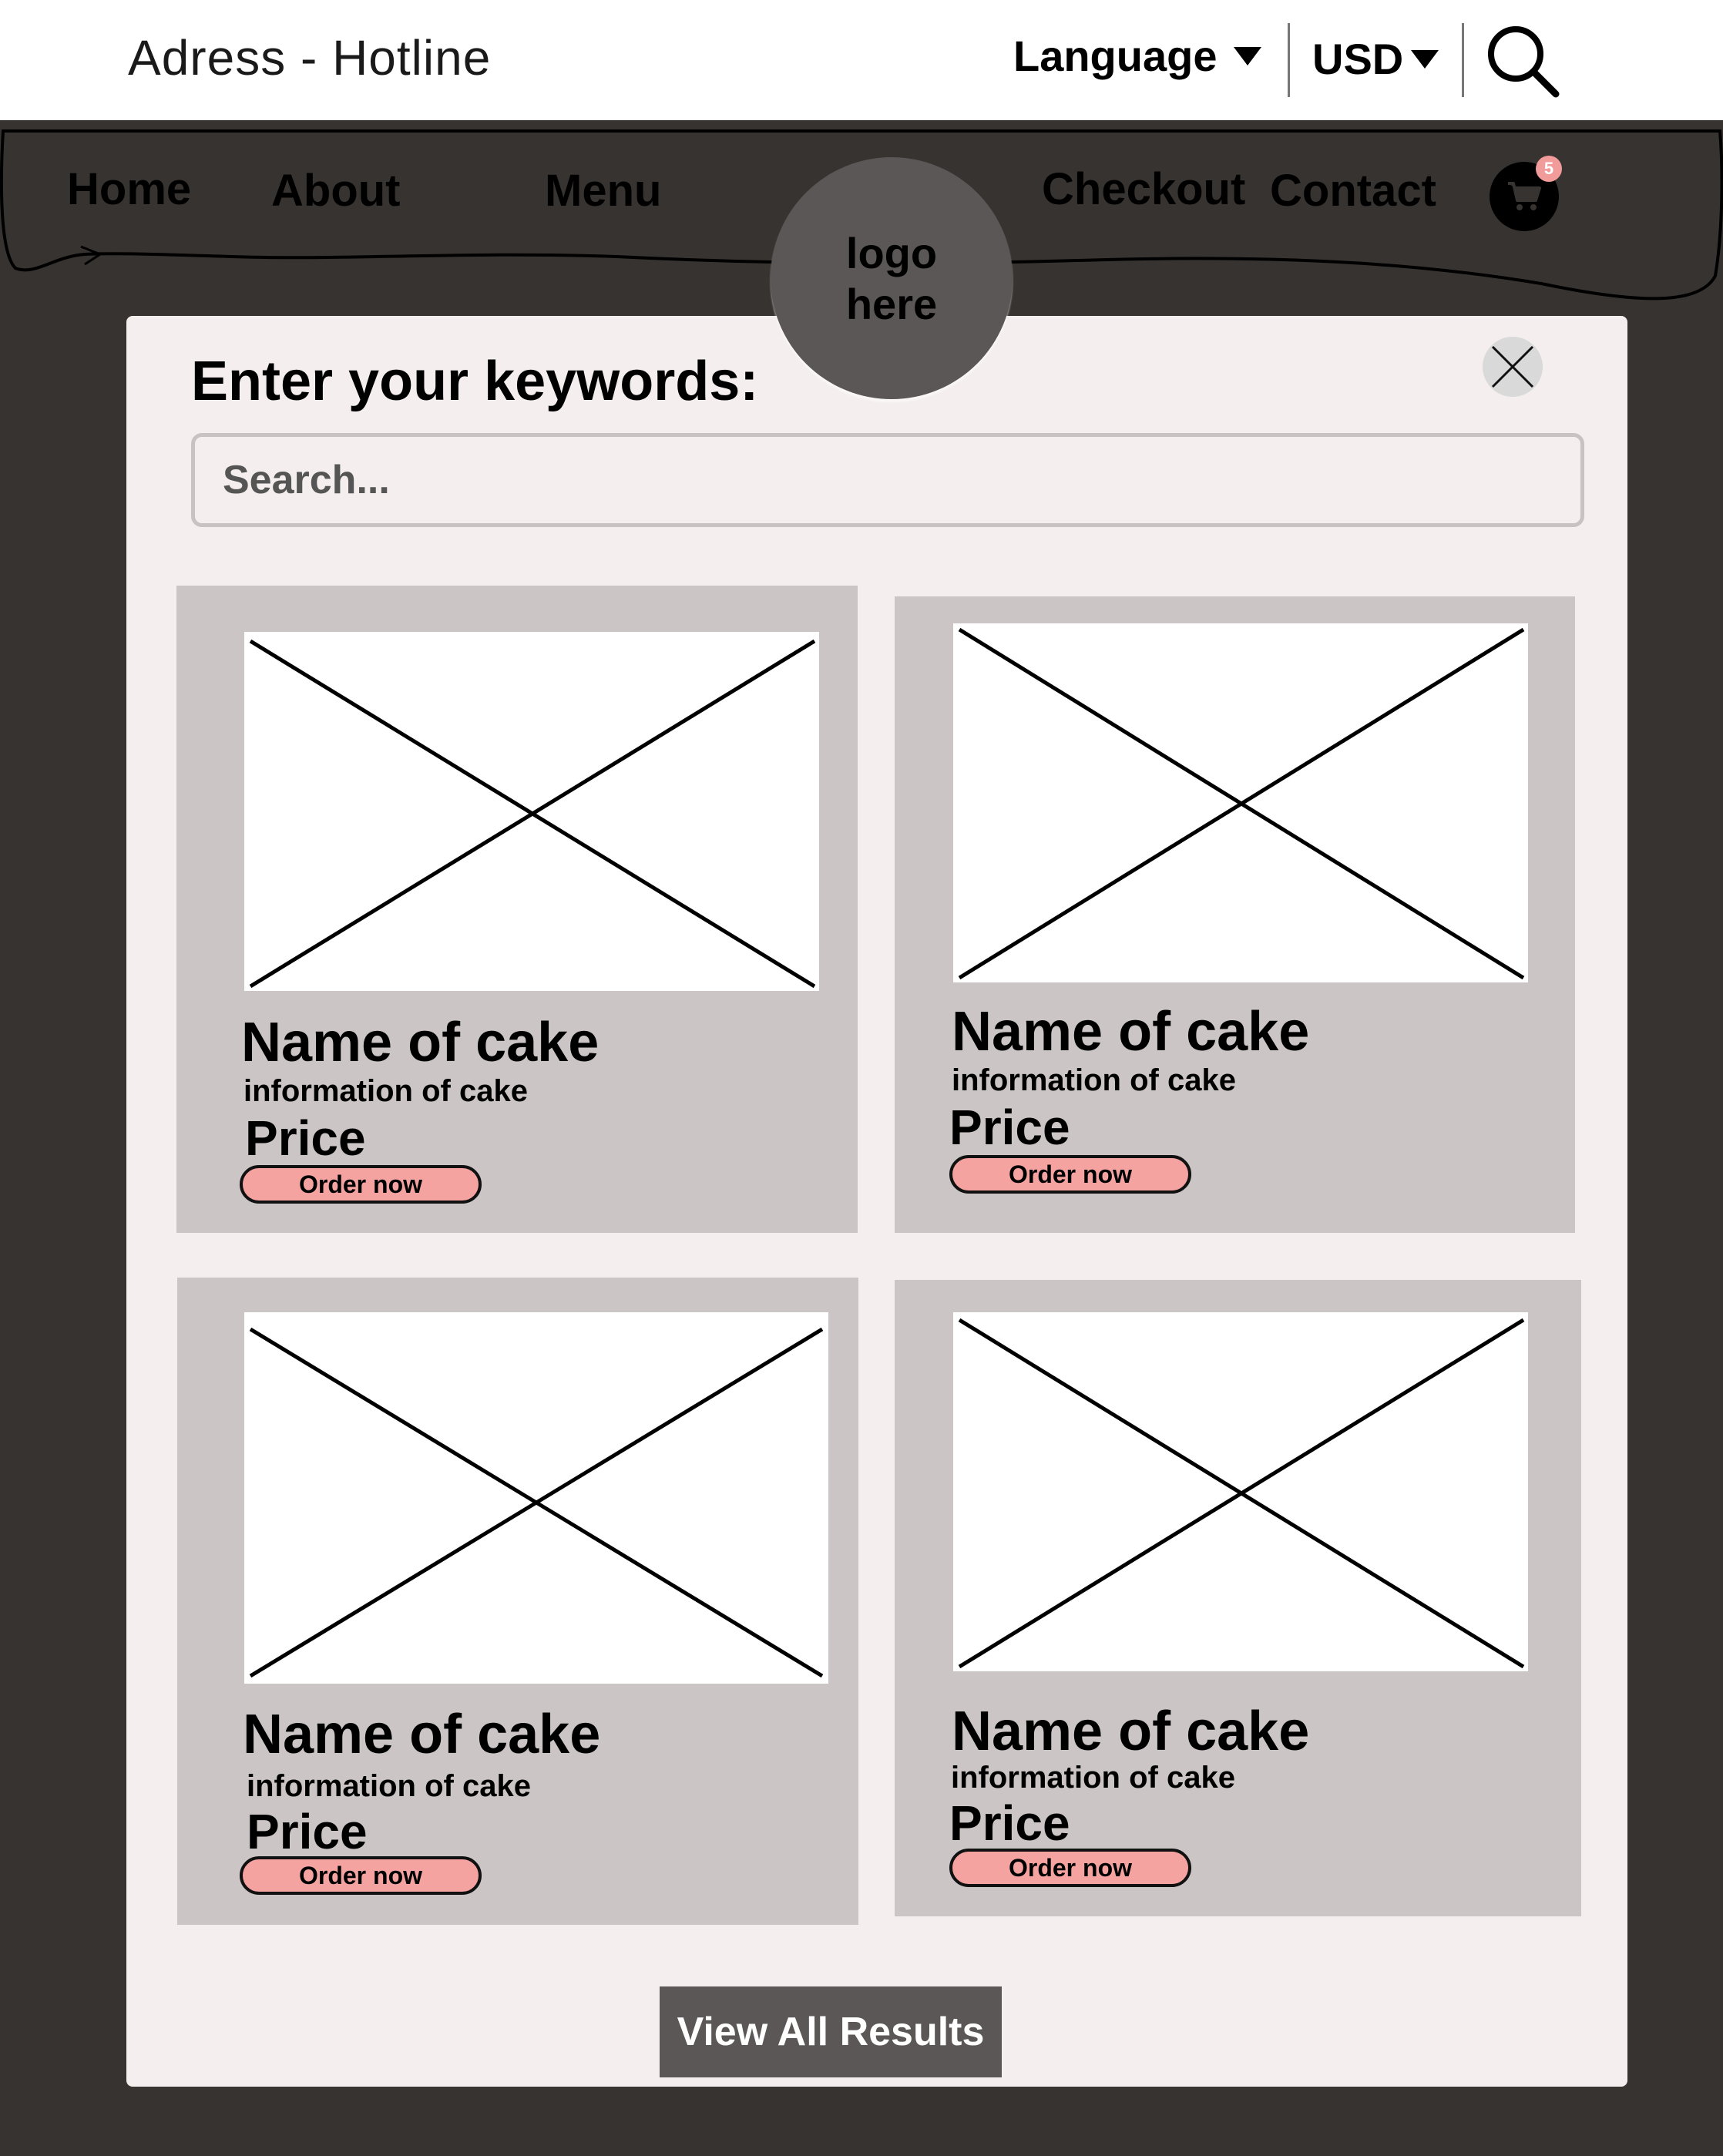 The height and width of the screenshot is (2156, 1723). What do you see at coordinates (1521, 60) in the screenshot?
I see `search-icon` at bounding box center [1521, 60].